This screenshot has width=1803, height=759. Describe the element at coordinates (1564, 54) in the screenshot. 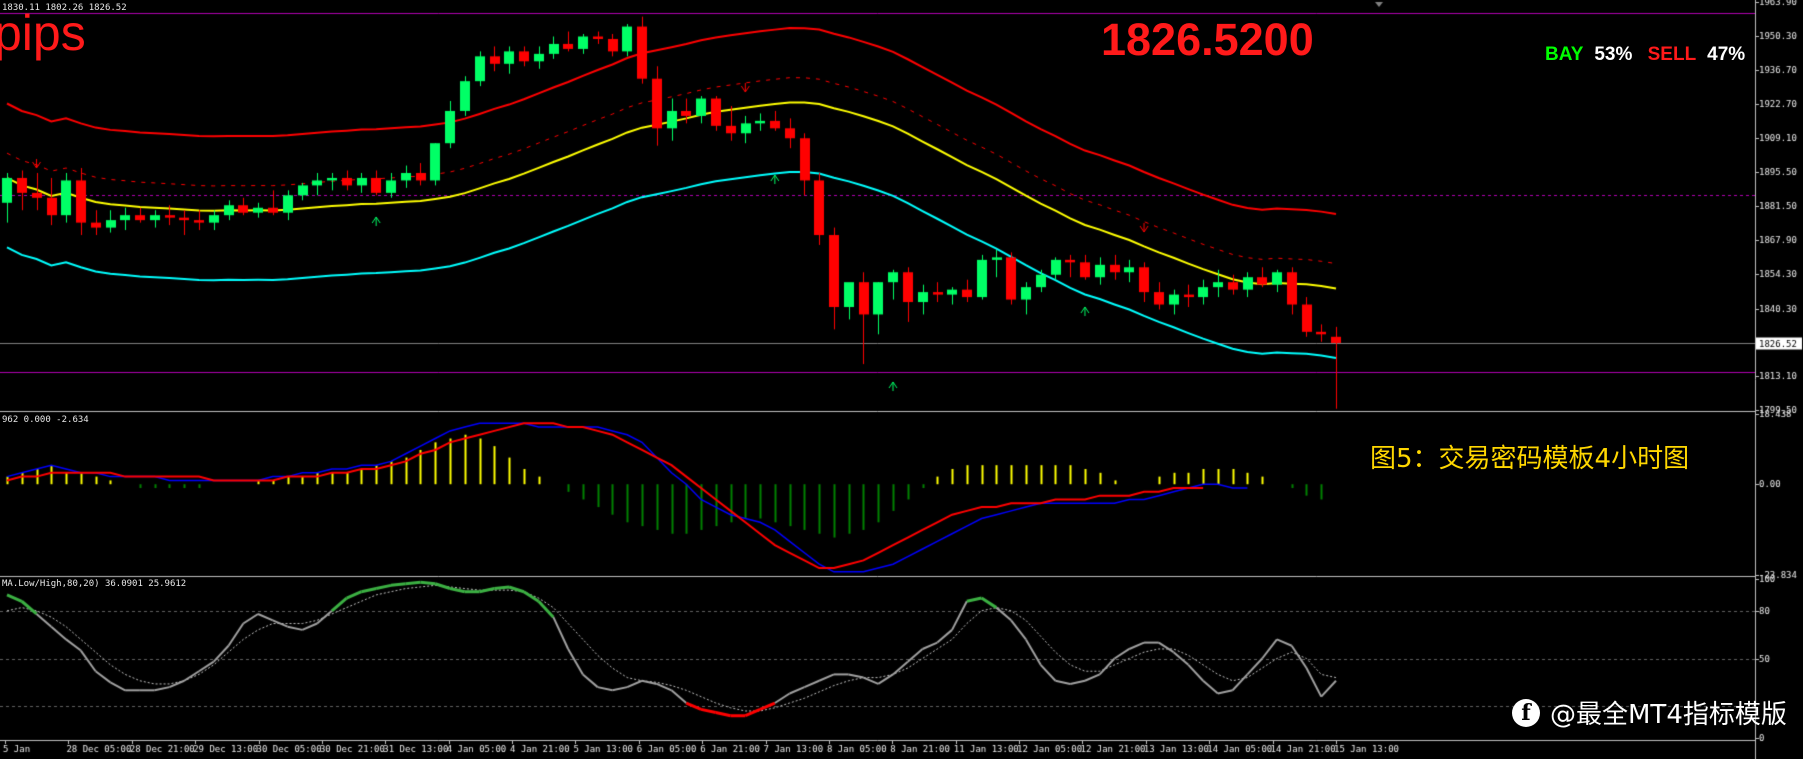

I see `buy-label: BAY` at that location.